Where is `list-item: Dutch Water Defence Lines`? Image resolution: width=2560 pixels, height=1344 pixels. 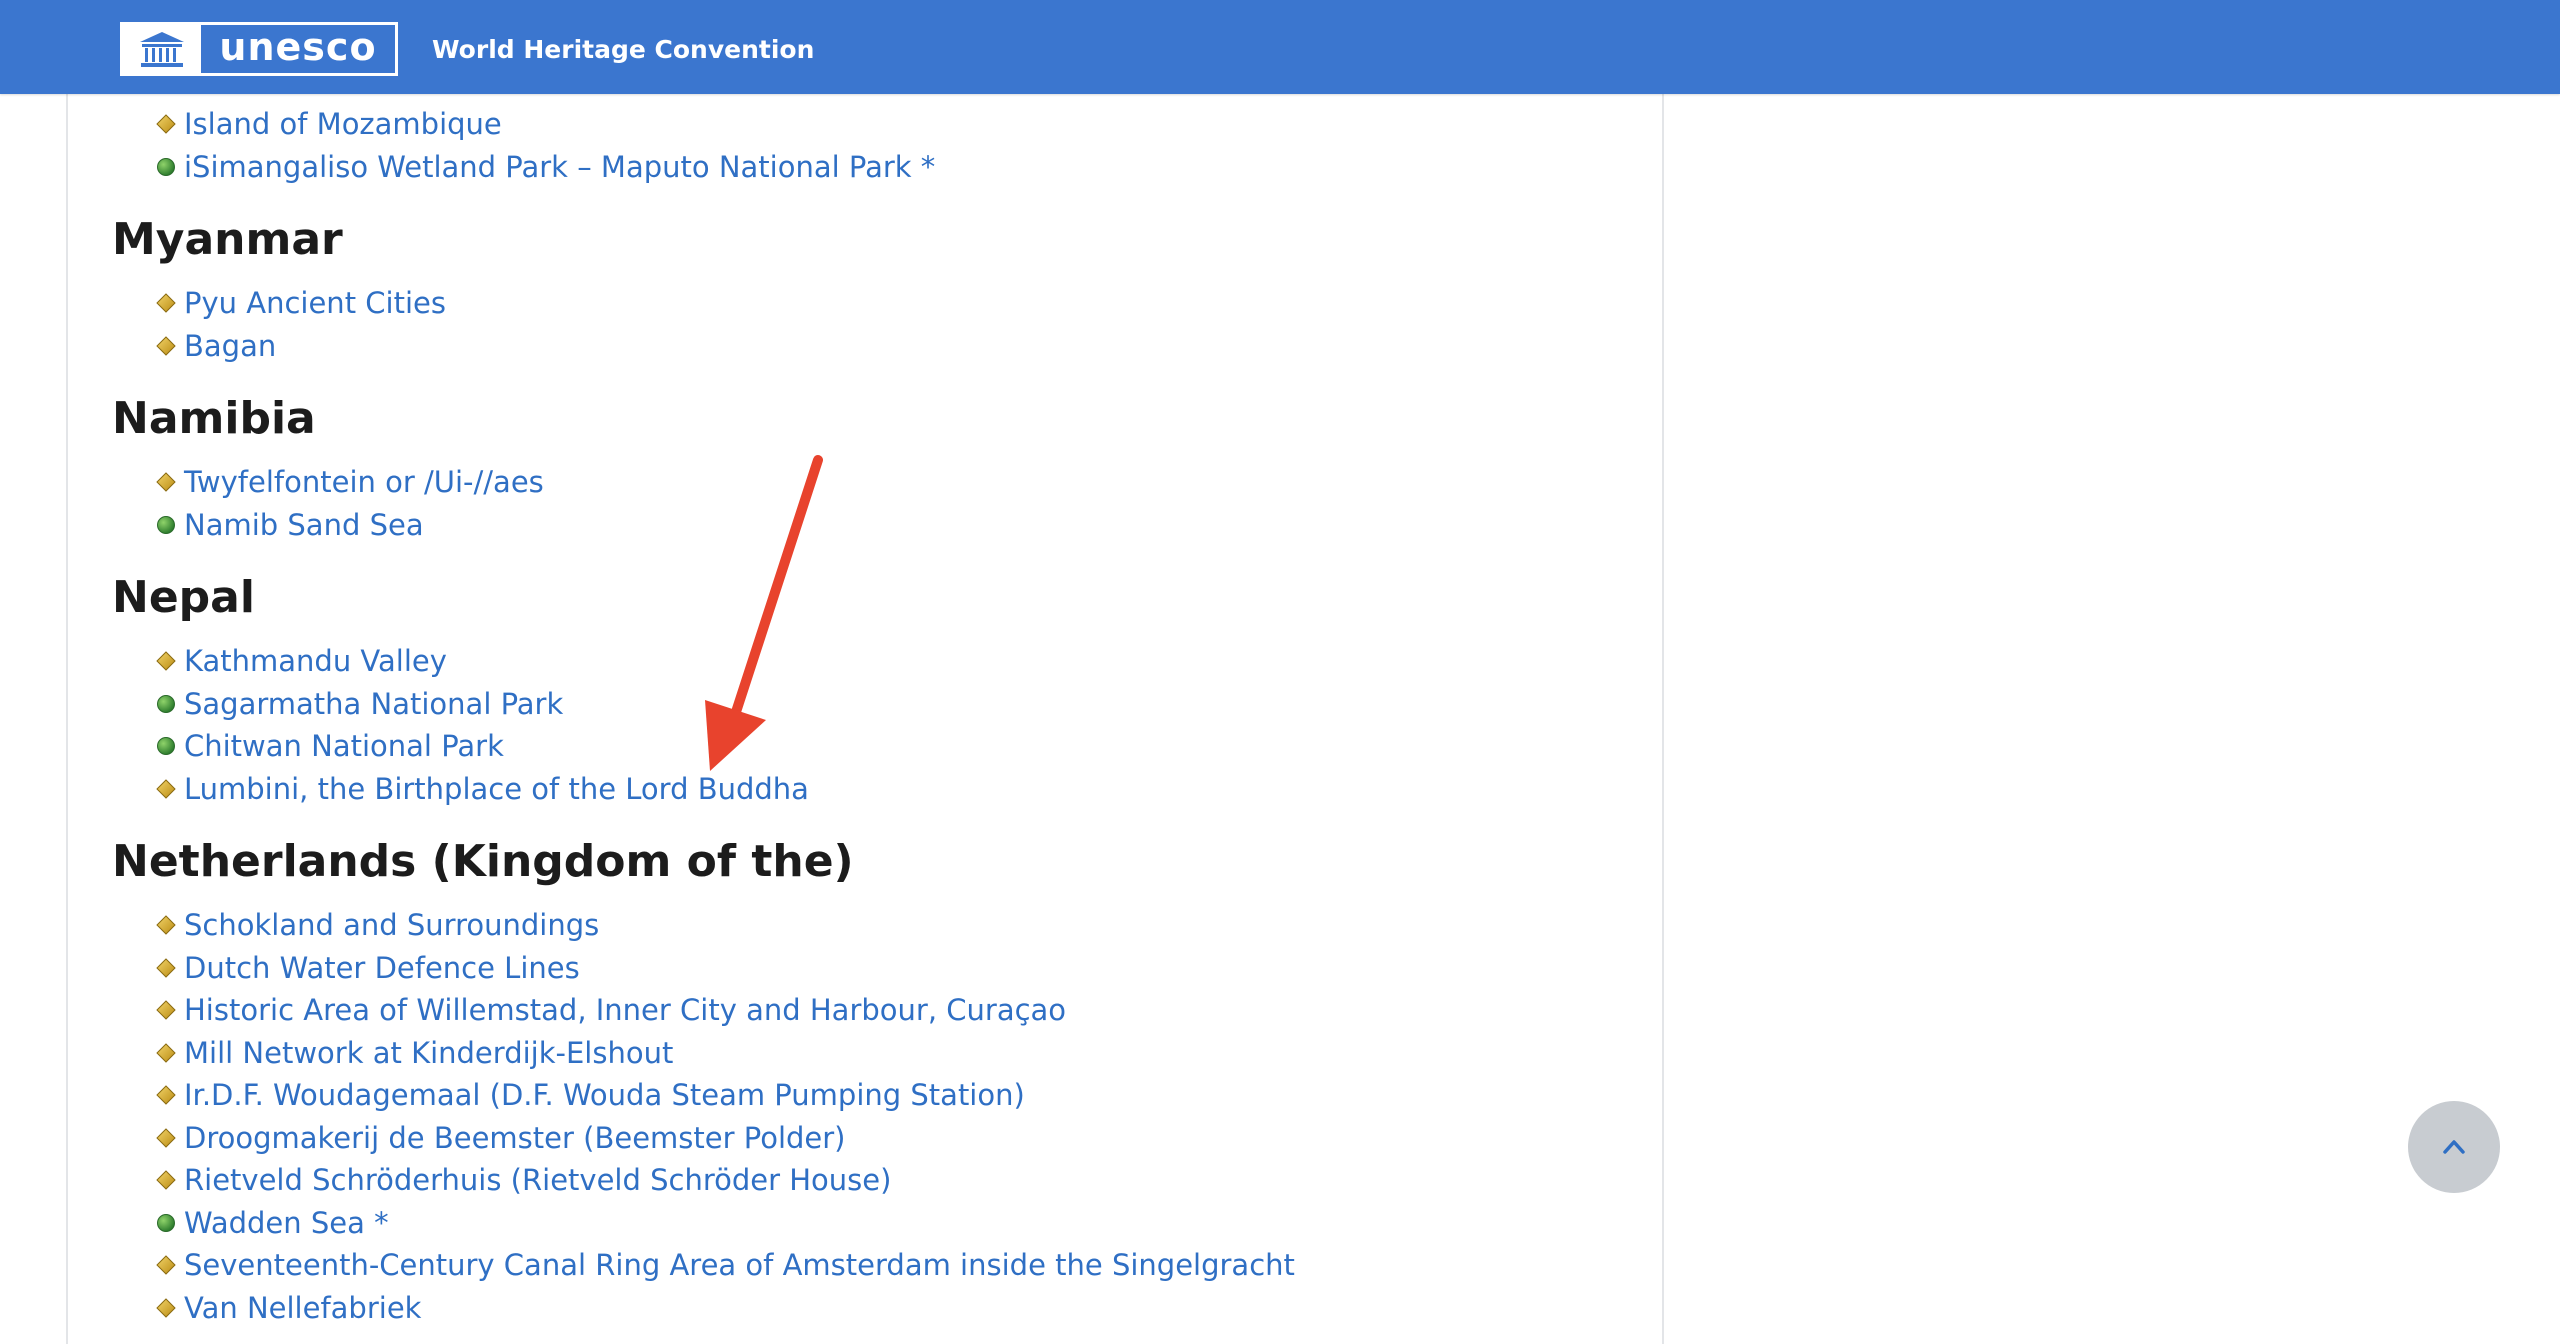
list-item: Dutch Water Defence Lines is located at coordinates (368, 968).